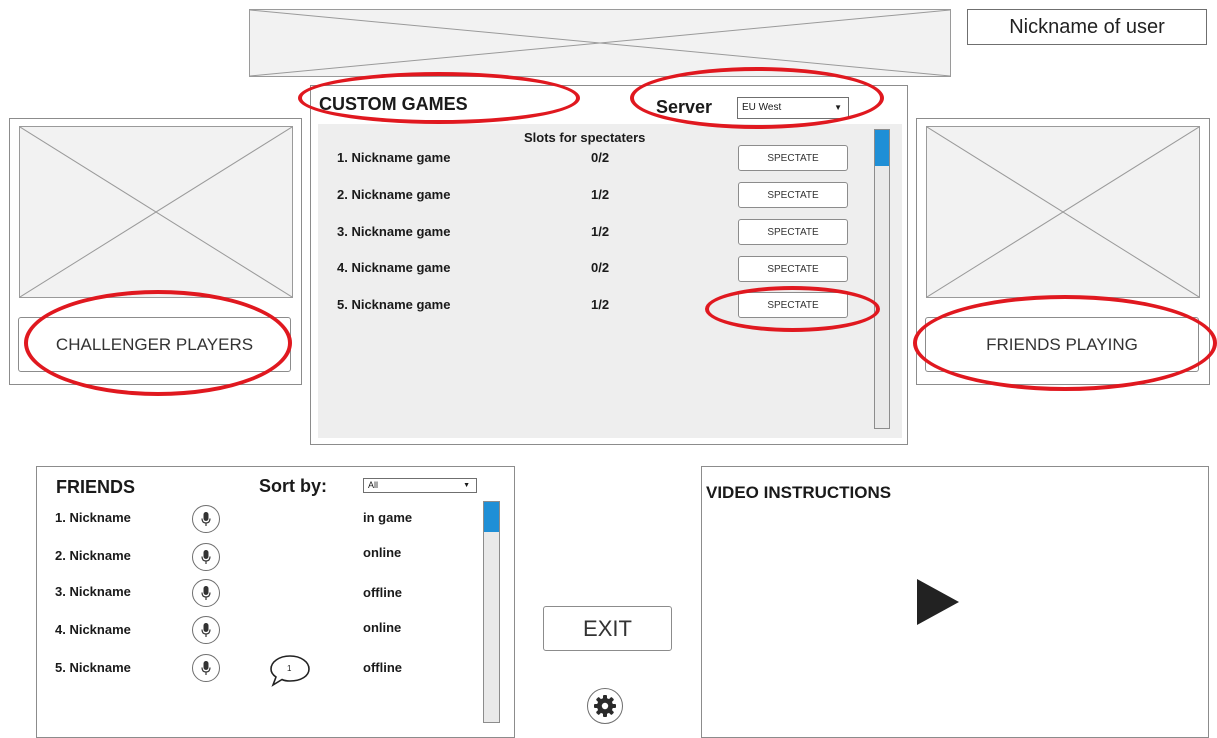 The height and width of the screenshot is (738, 1217). Describe the element at coordinates (1063, 212) in the screenshot. I see `friends-playing-image` at that location.